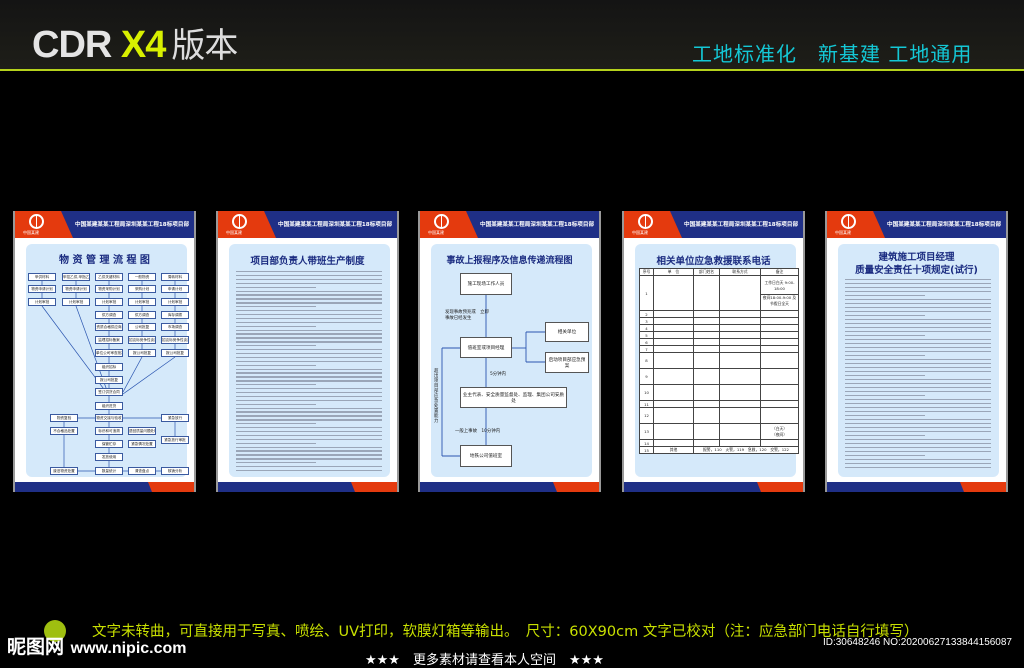 This screenshot has width=1024, height=668. I want to click on row-number: 7, so click(646, 349).